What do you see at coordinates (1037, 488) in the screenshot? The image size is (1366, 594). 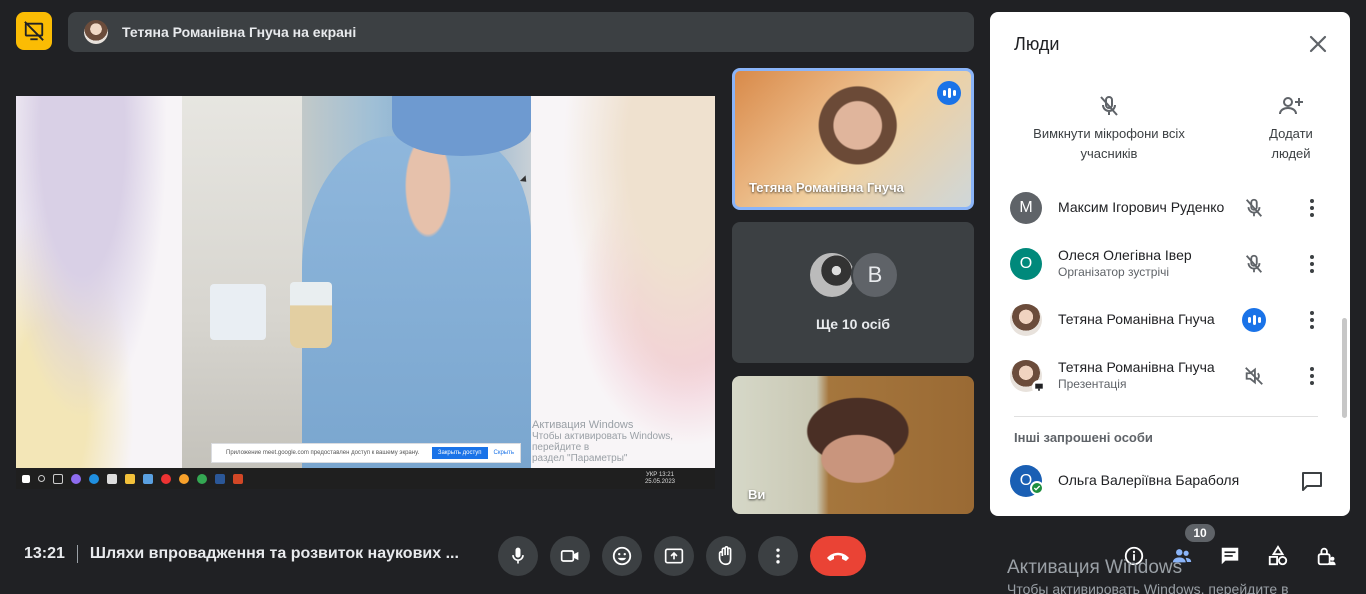 I see `check-icon` at bounding box center [1037, 488].